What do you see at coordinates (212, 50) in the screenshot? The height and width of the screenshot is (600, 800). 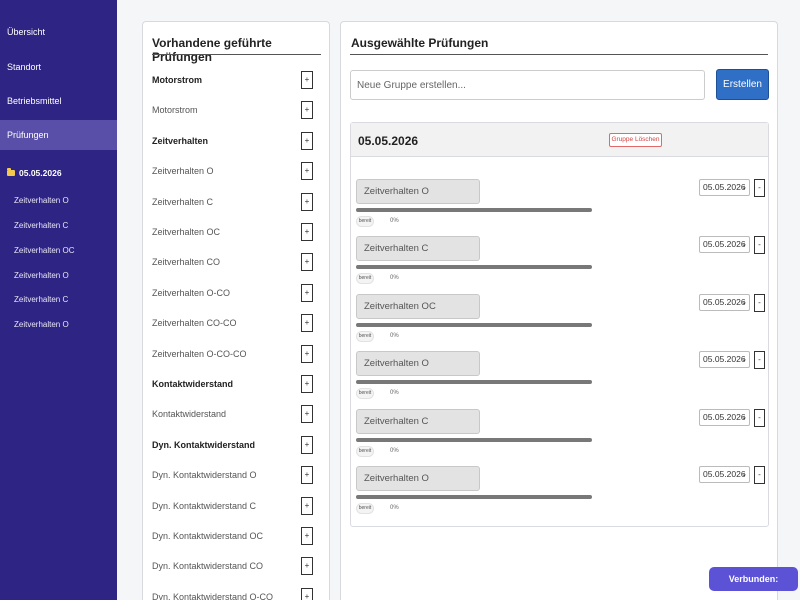 I see `available-exams-title: Vorhandene geführte Prüfungen` at bounding box center [212, 50].